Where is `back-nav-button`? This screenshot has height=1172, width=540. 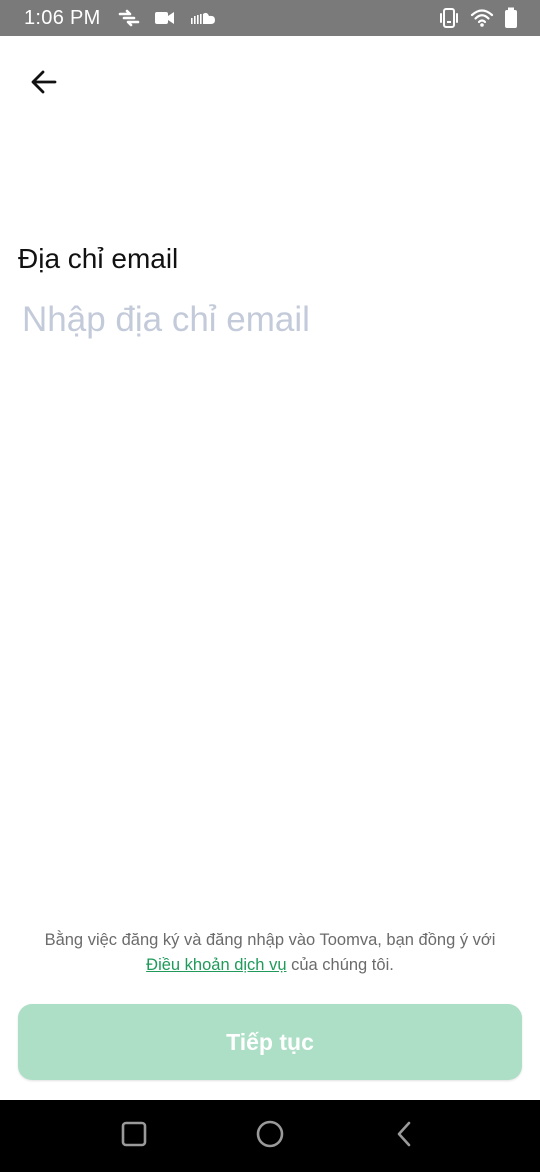 back-nav-button is located at coordinates (404, 1136).